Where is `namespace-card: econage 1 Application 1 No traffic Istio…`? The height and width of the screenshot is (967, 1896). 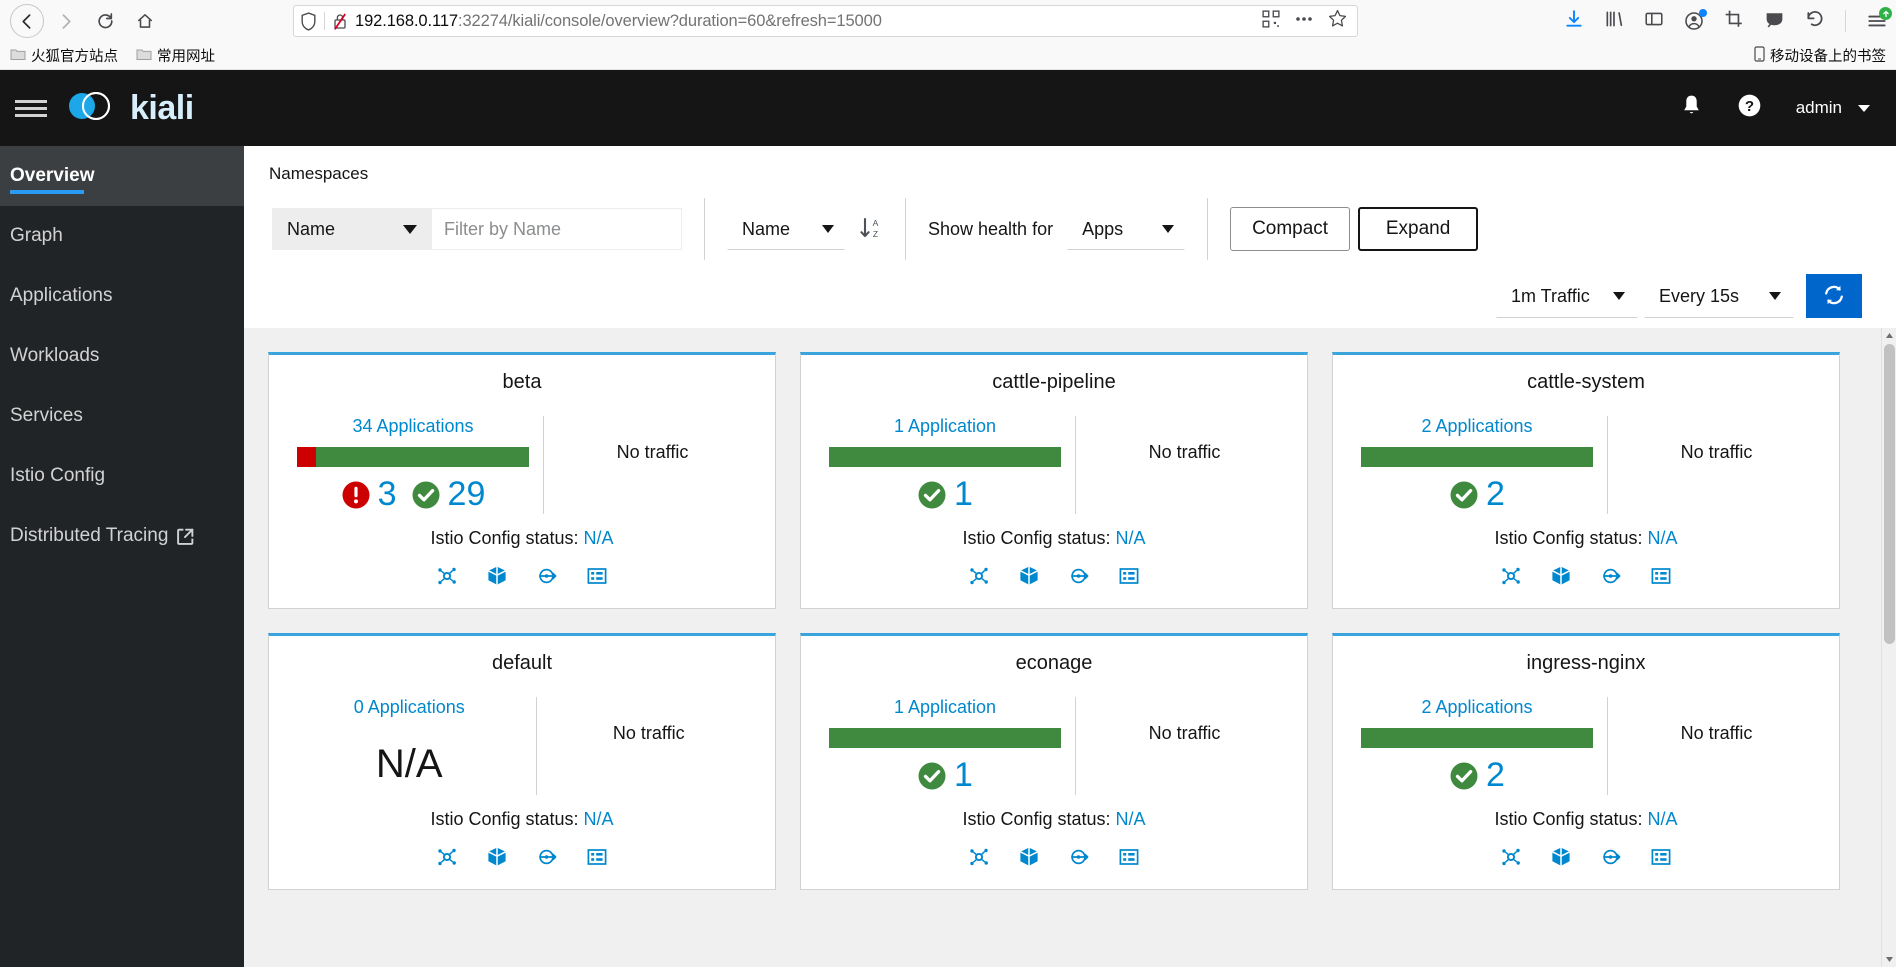
namespace-card: econage 1 Application 1 No traffic Istio… is located at coordinates (1054, 761).